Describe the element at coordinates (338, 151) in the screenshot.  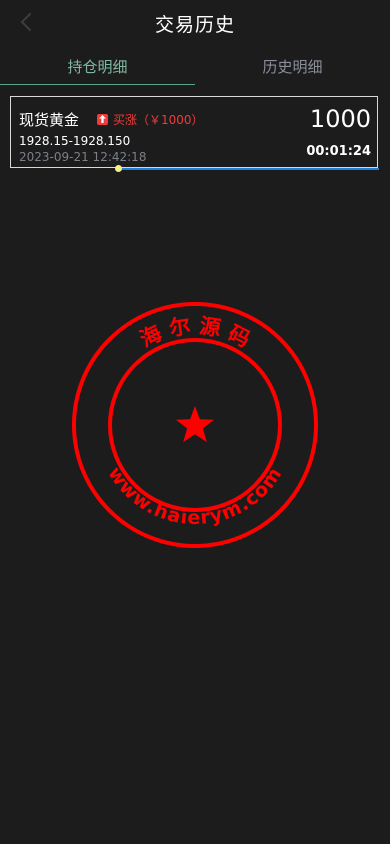
I see `countdown-timer: 00:01:24` at that location.